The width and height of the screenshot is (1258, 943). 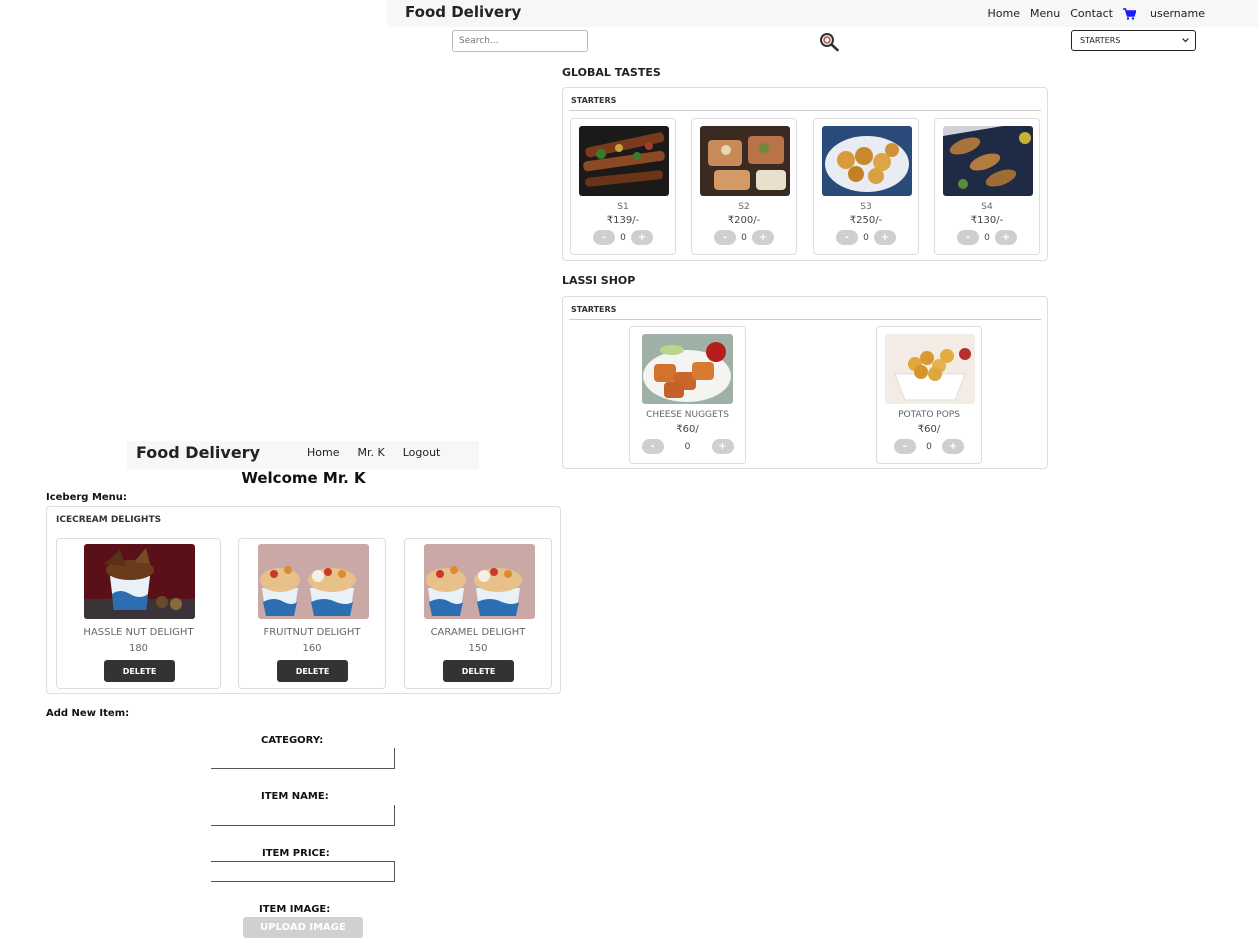 I want to click on category-label: CATEGORY:, so click(x=292, y=740).